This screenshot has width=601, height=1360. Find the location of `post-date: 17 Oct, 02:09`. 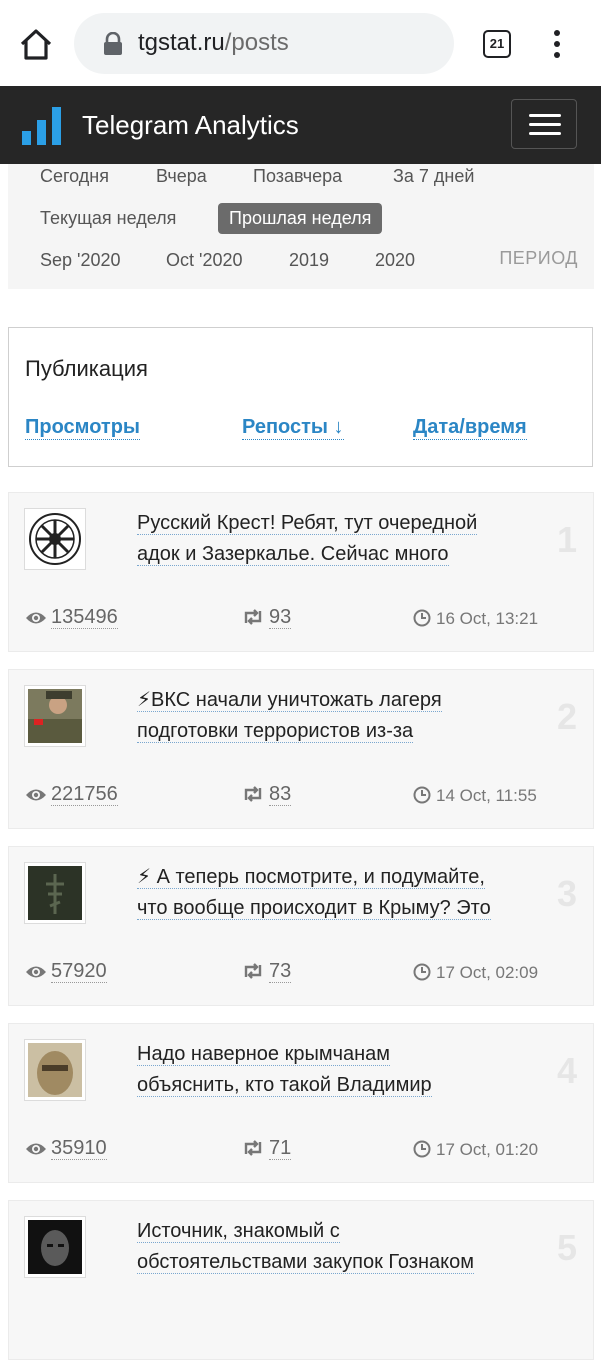

post-date: 17 Oct, 02:09 is located at coordinates (475, 973).